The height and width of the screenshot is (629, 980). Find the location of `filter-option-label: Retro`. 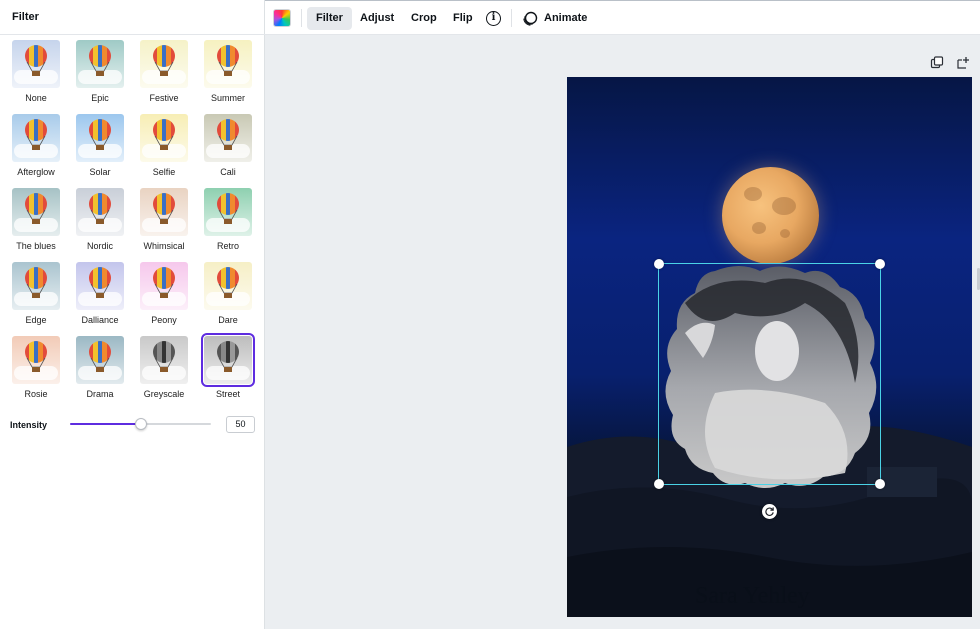

filter-option-label: Retro is located at coordinates (227, 246).